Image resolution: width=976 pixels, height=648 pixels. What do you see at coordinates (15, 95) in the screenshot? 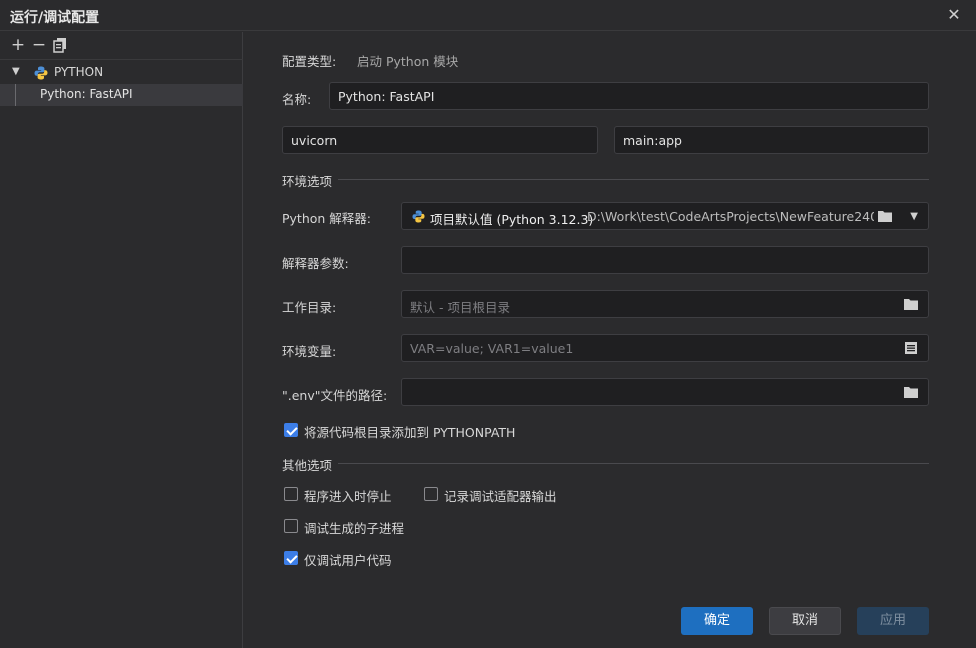
I see `tree-guide-line` at bounding box center [15, 95].